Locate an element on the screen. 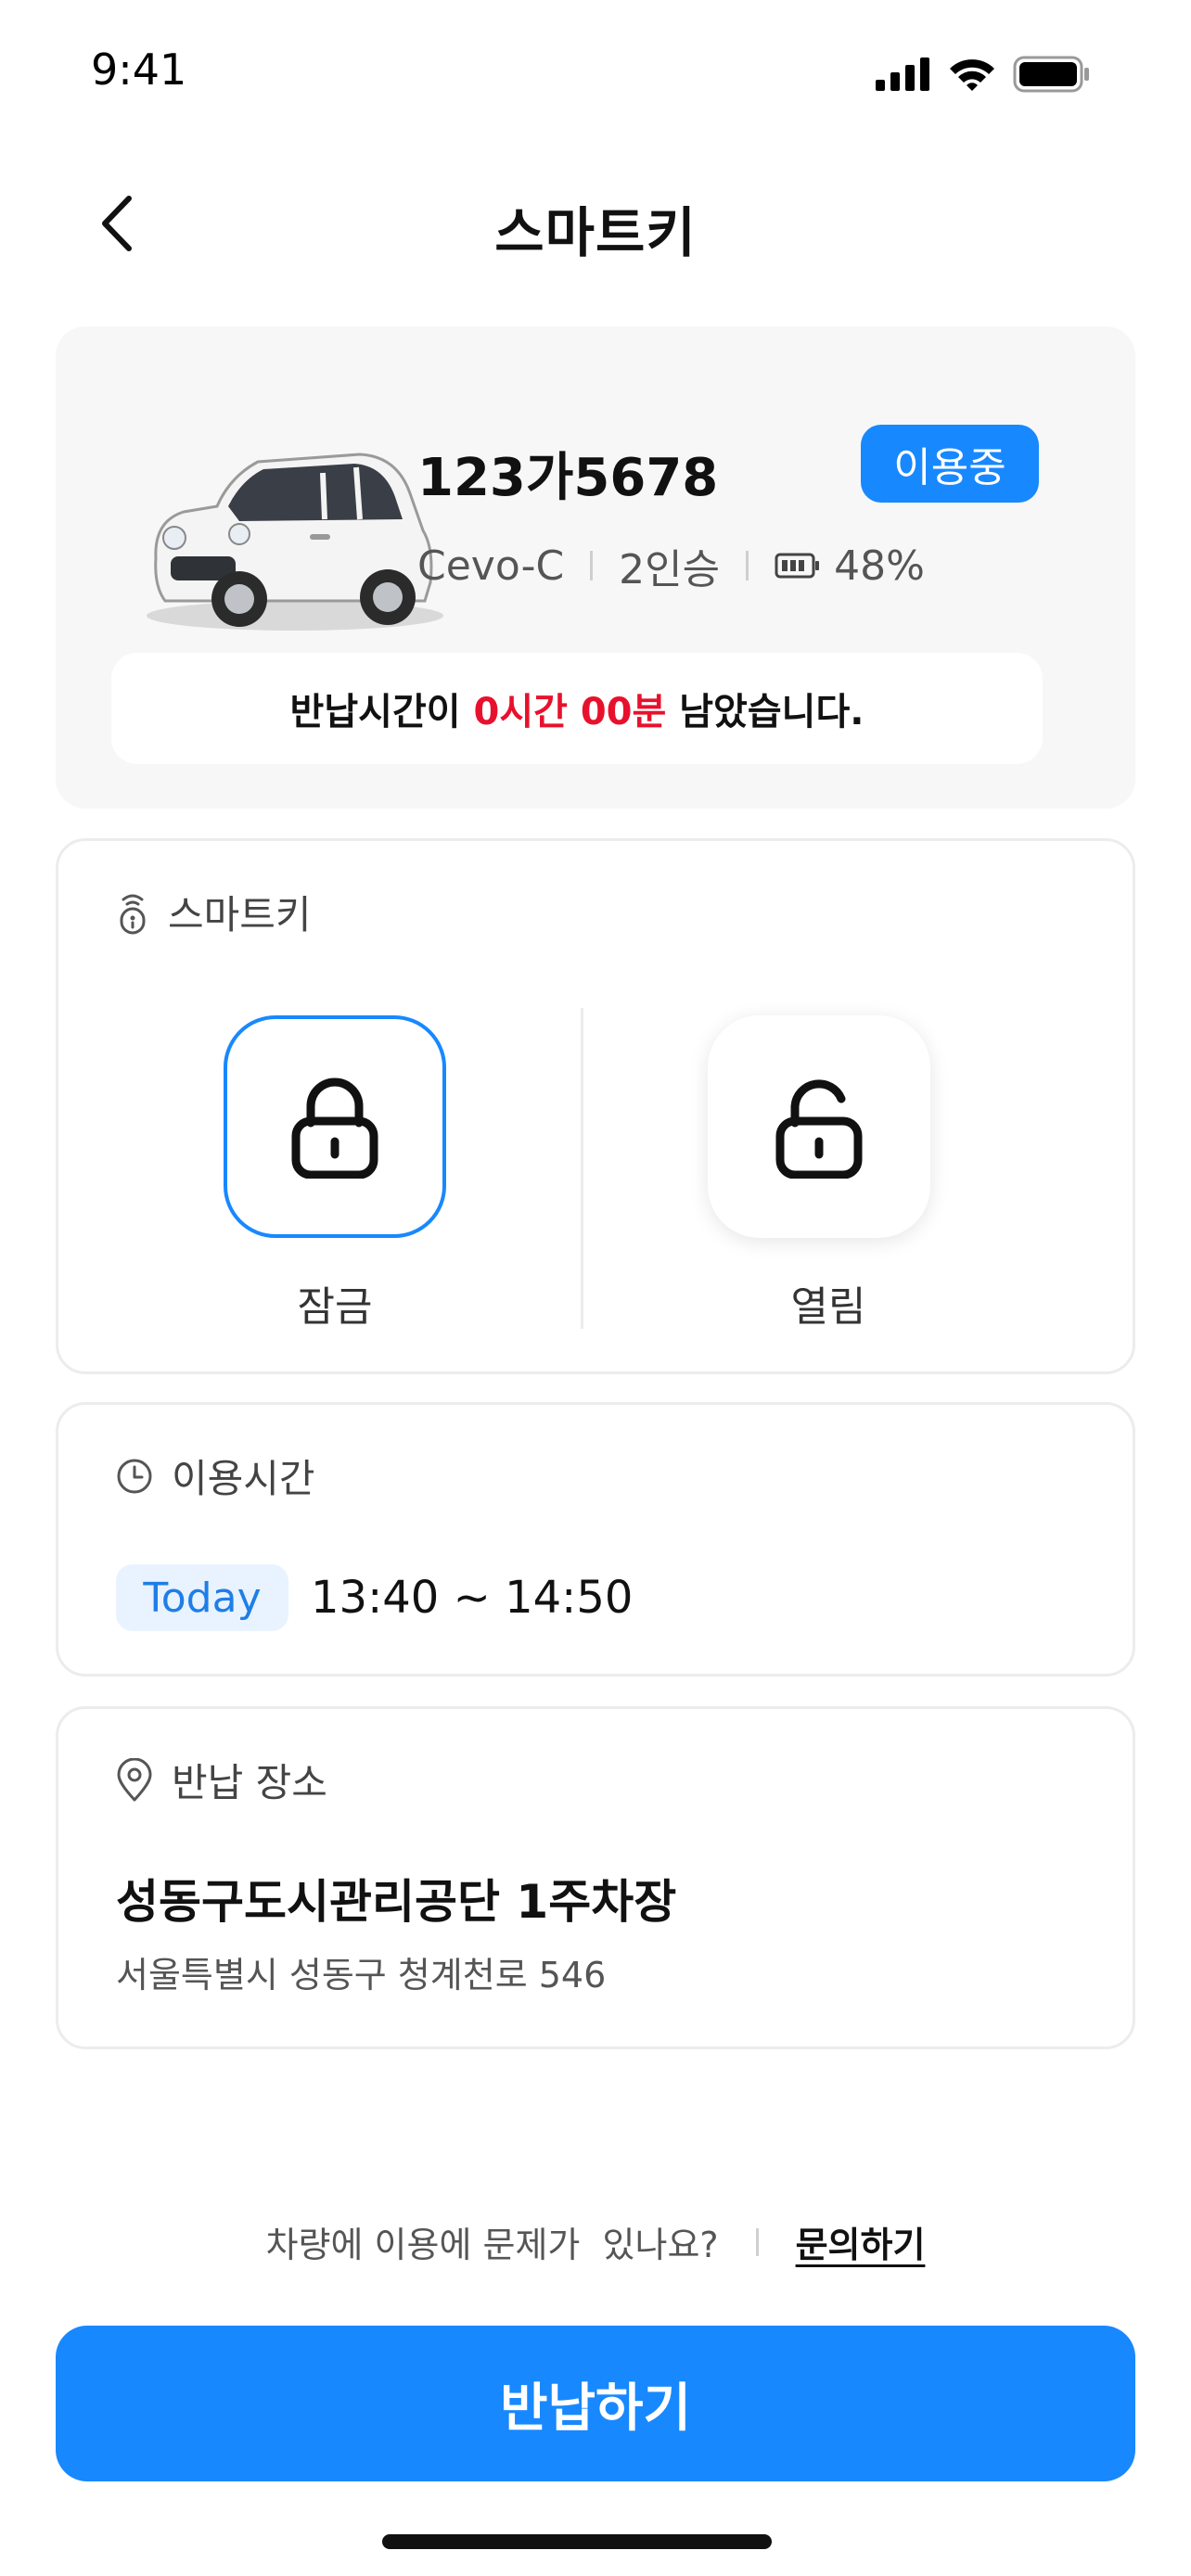 This screenshot has height=2576, width=1191. return-time-notice: 반납시간이 0시간 00분 남았습니다. is located at coordinates (577, 709).